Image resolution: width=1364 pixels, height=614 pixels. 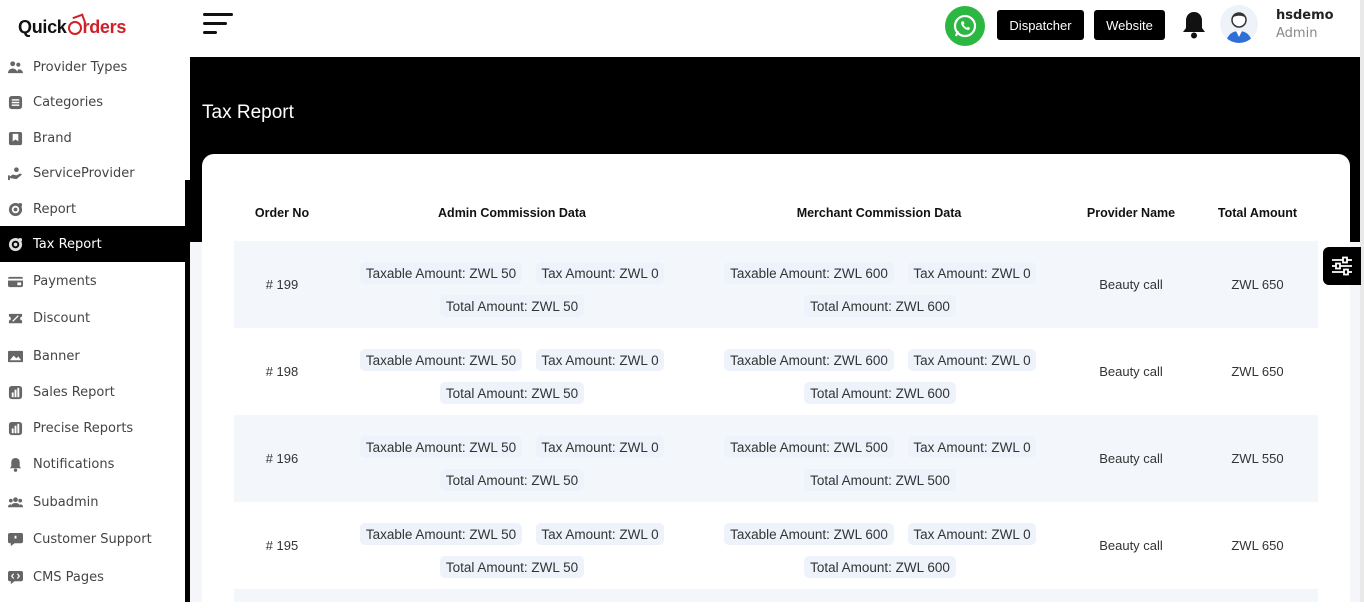 I want to click on sidebar-item-banner: Banner, so click(x=92, y=356).